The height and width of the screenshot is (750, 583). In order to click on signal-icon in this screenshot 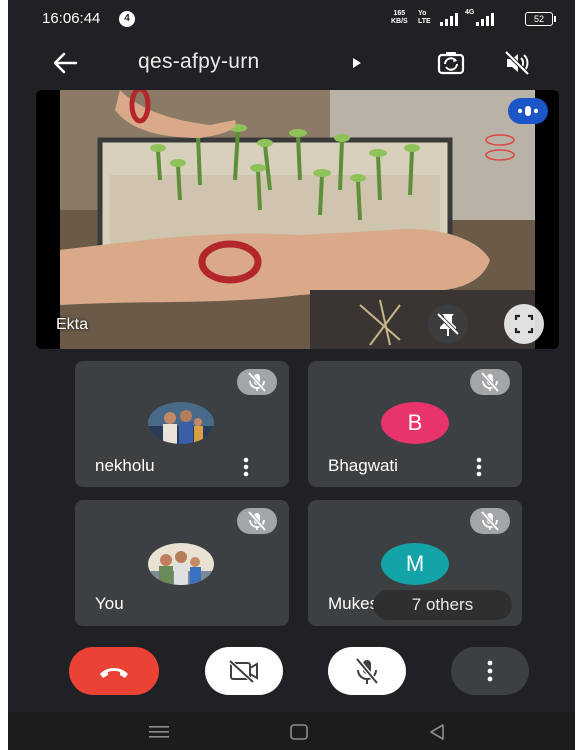, I will do `click(449, 19)`.